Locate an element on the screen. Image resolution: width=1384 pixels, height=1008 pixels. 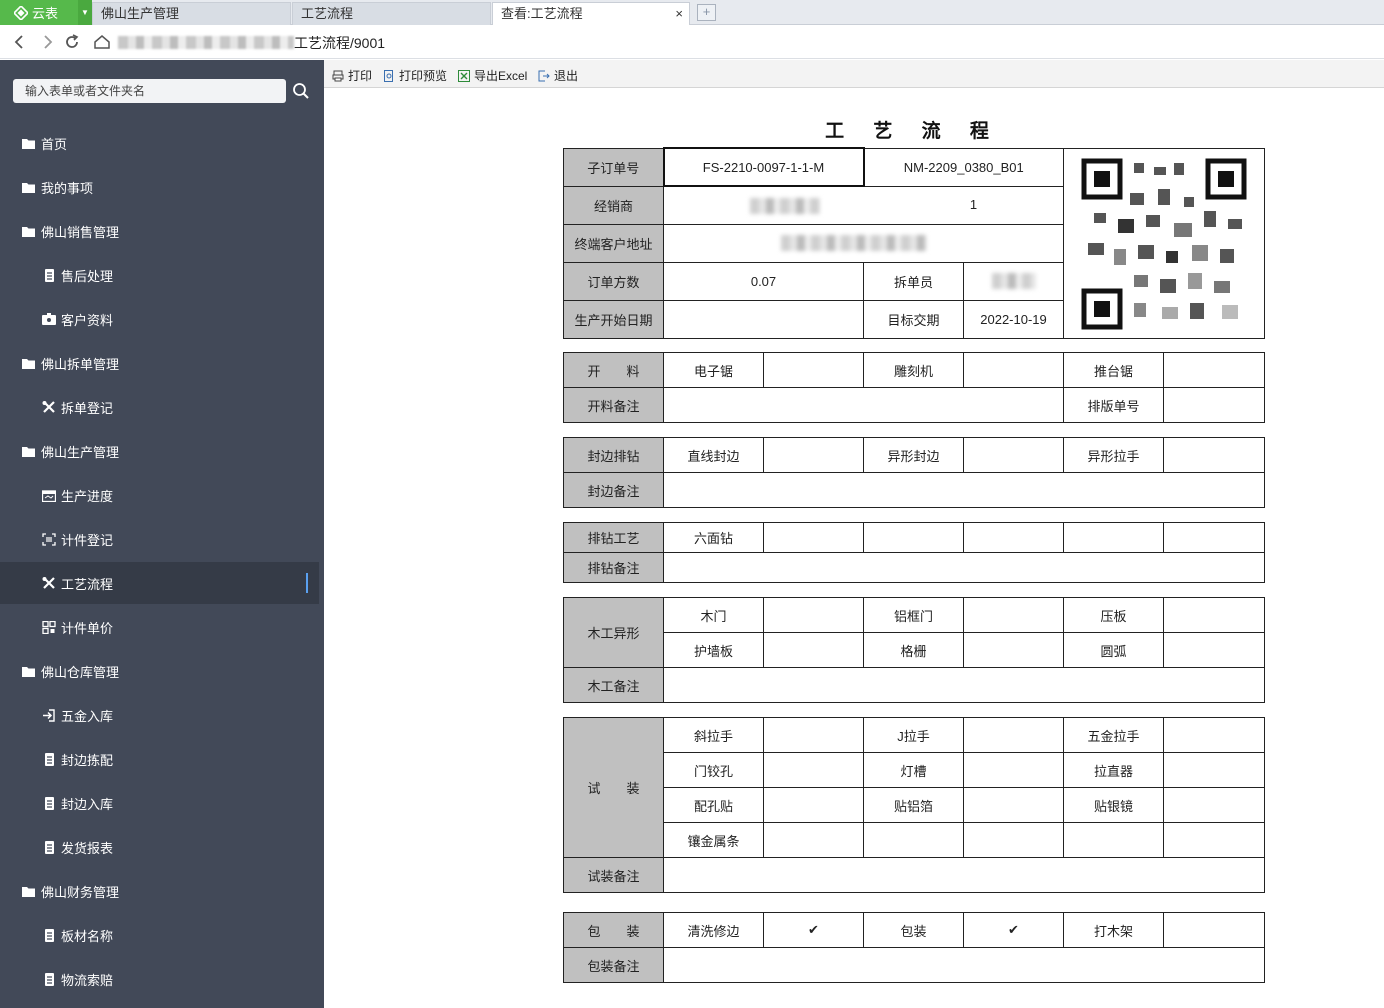
sidebar-item: 计件登记 is located at coordinates (159, 539).